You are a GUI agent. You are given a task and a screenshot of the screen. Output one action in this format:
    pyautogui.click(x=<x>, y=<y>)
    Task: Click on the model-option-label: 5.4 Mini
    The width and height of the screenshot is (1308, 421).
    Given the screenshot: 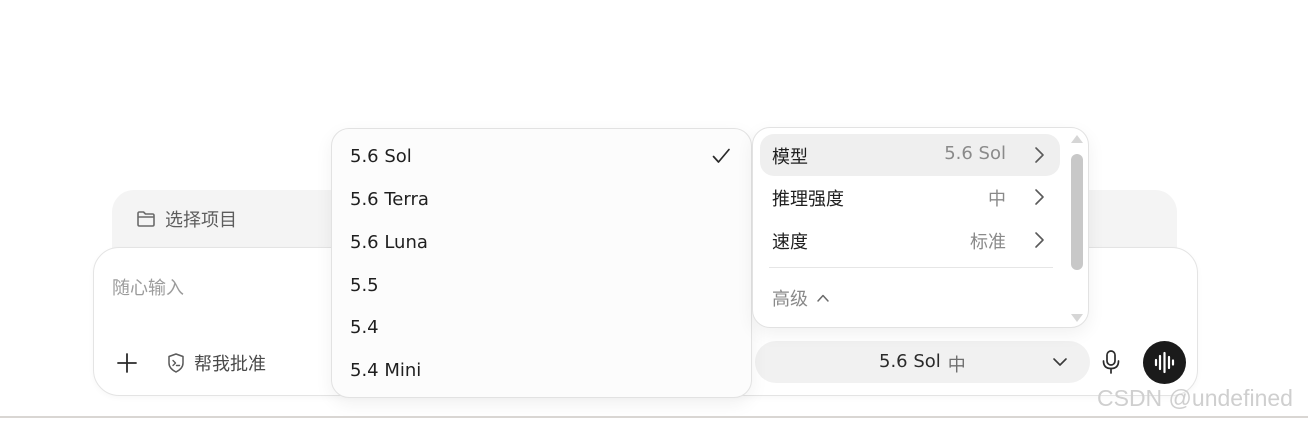 What is the action you would take?
    pyautogui.click(x=386, y=370)
    